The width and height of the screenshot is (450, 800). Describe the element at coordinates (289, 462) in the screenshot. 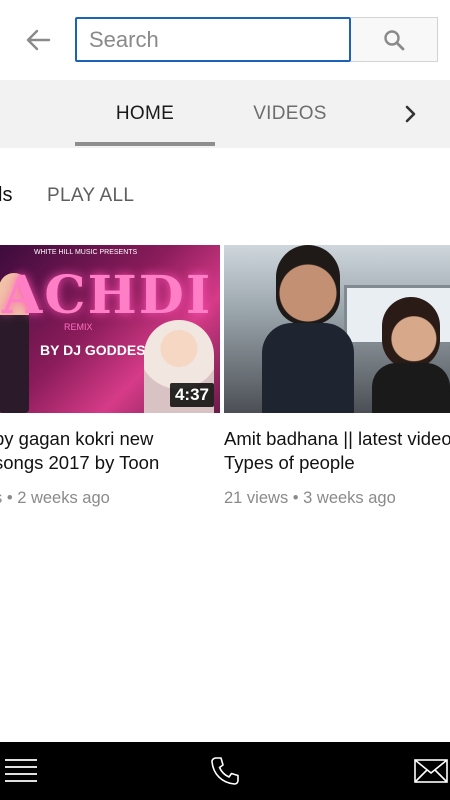

I see `video-title-line: Types of people` at that location.